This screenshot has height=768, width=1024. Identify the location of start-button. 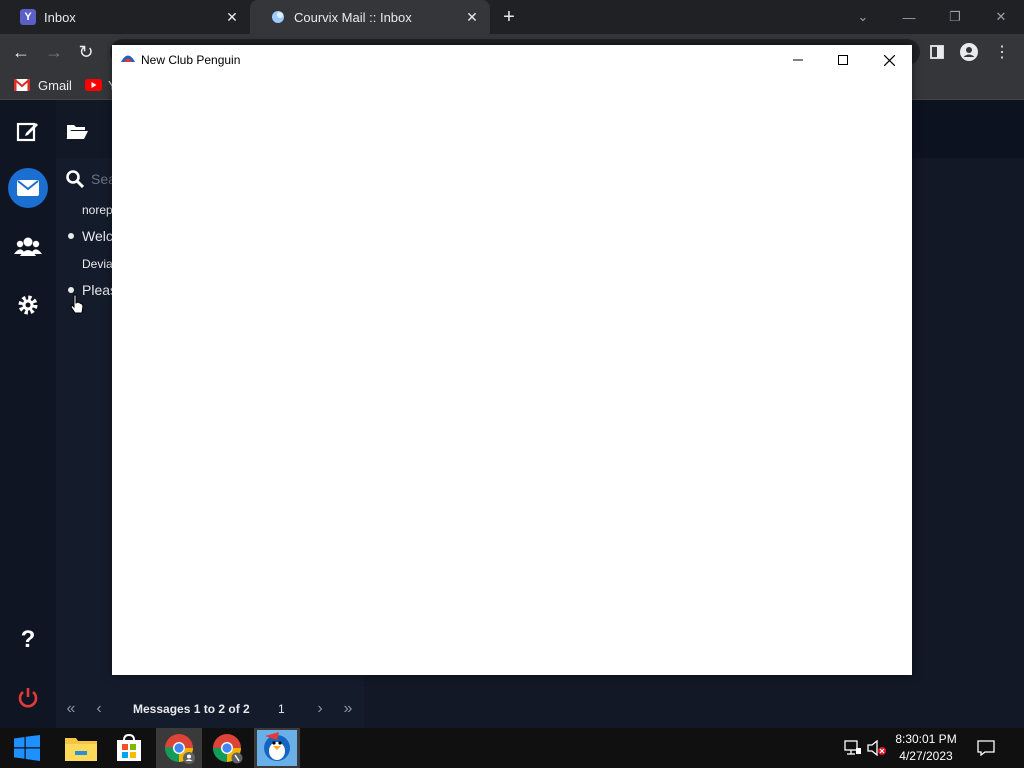
(27, 748).